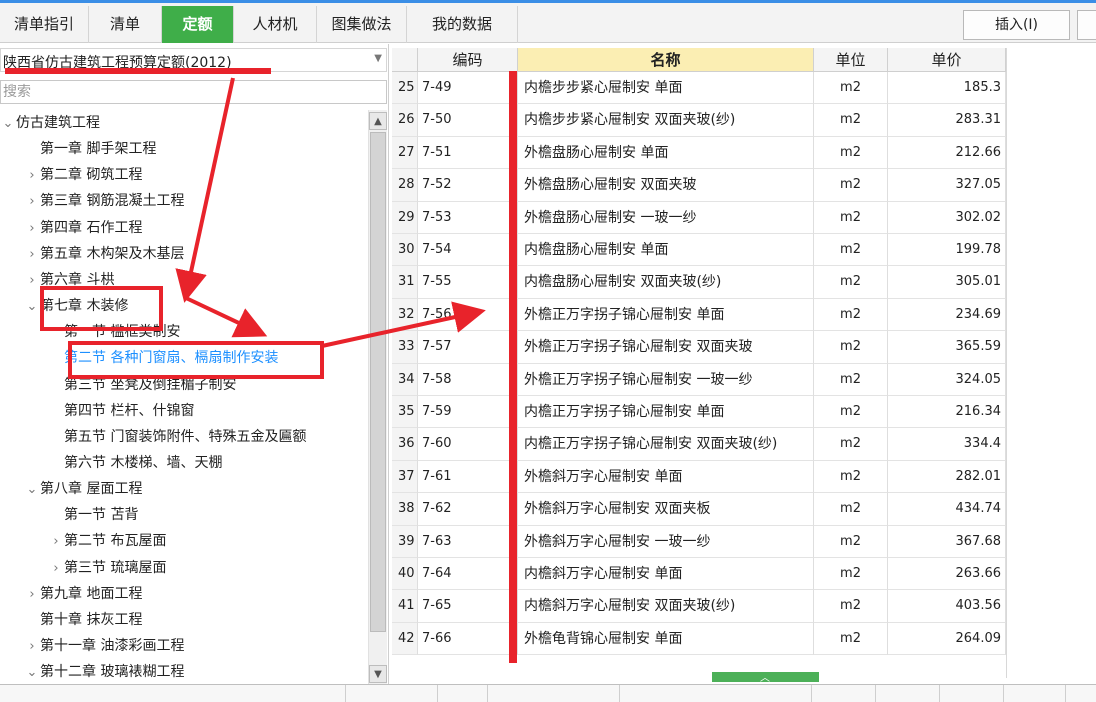 This screenshot has height=702, width=1096. I want to click on cell-idx: 42, so click(405, 639).